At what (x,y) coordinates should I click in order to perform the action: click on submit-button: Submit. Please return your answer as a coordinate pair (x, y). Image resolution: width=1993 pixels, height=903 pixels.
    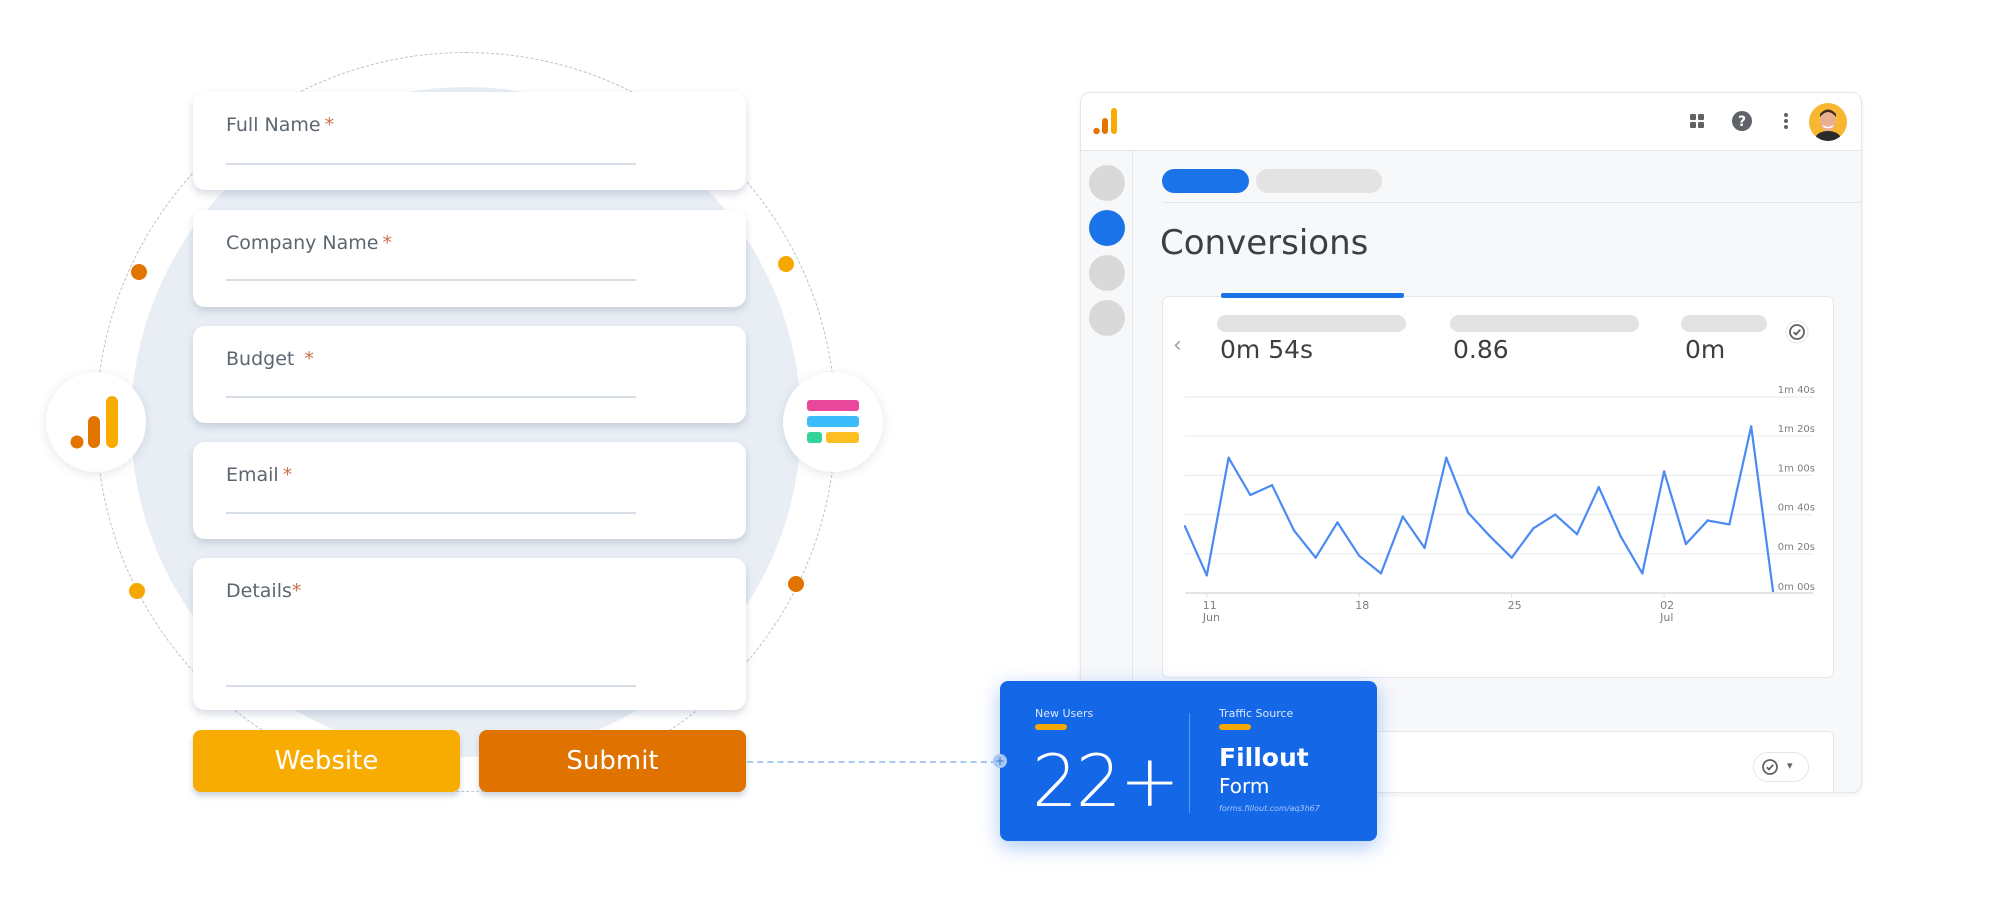
    Looking at the image, I should click on (612, 761).